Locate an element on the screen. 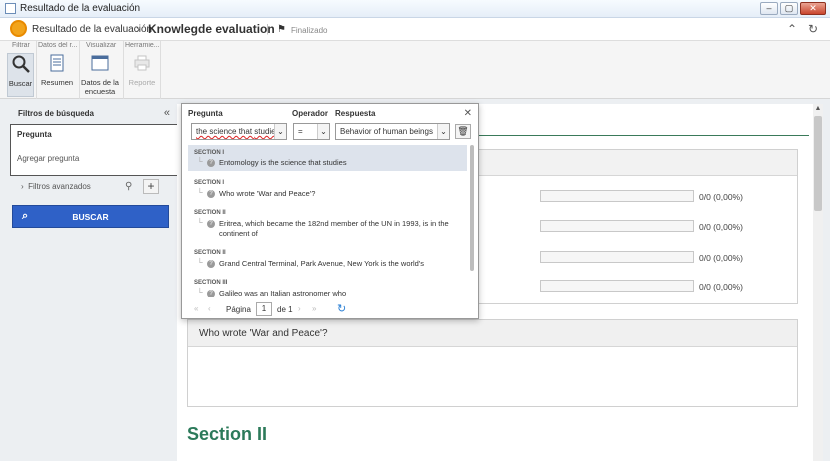 This screenshot has width=830, height=461. page-label: Página is located at coordinates (238, 309).